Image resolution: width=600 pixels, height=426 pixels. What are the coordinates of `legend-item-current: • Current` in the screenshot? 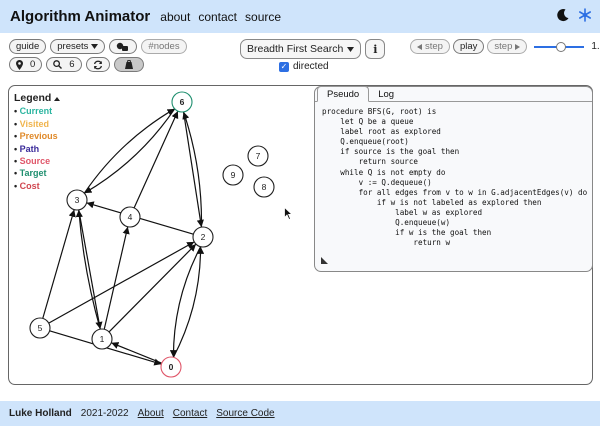 It's located at (33, 111).